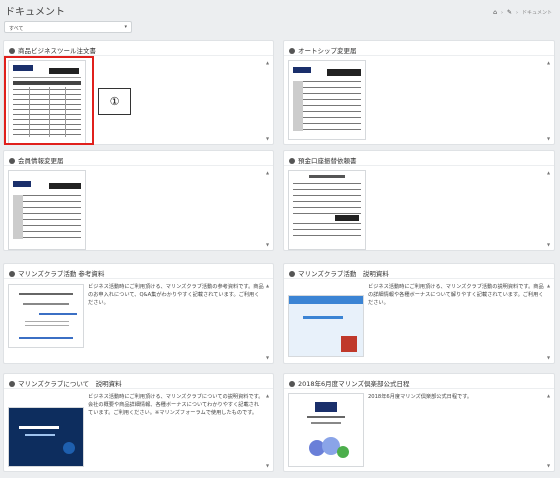 This screenshot has height=478, width=560. Describe the element at coordinates (70, 384) in the screenshot. I see `card-title: マリンズクラブについて 説明資料` at that location.